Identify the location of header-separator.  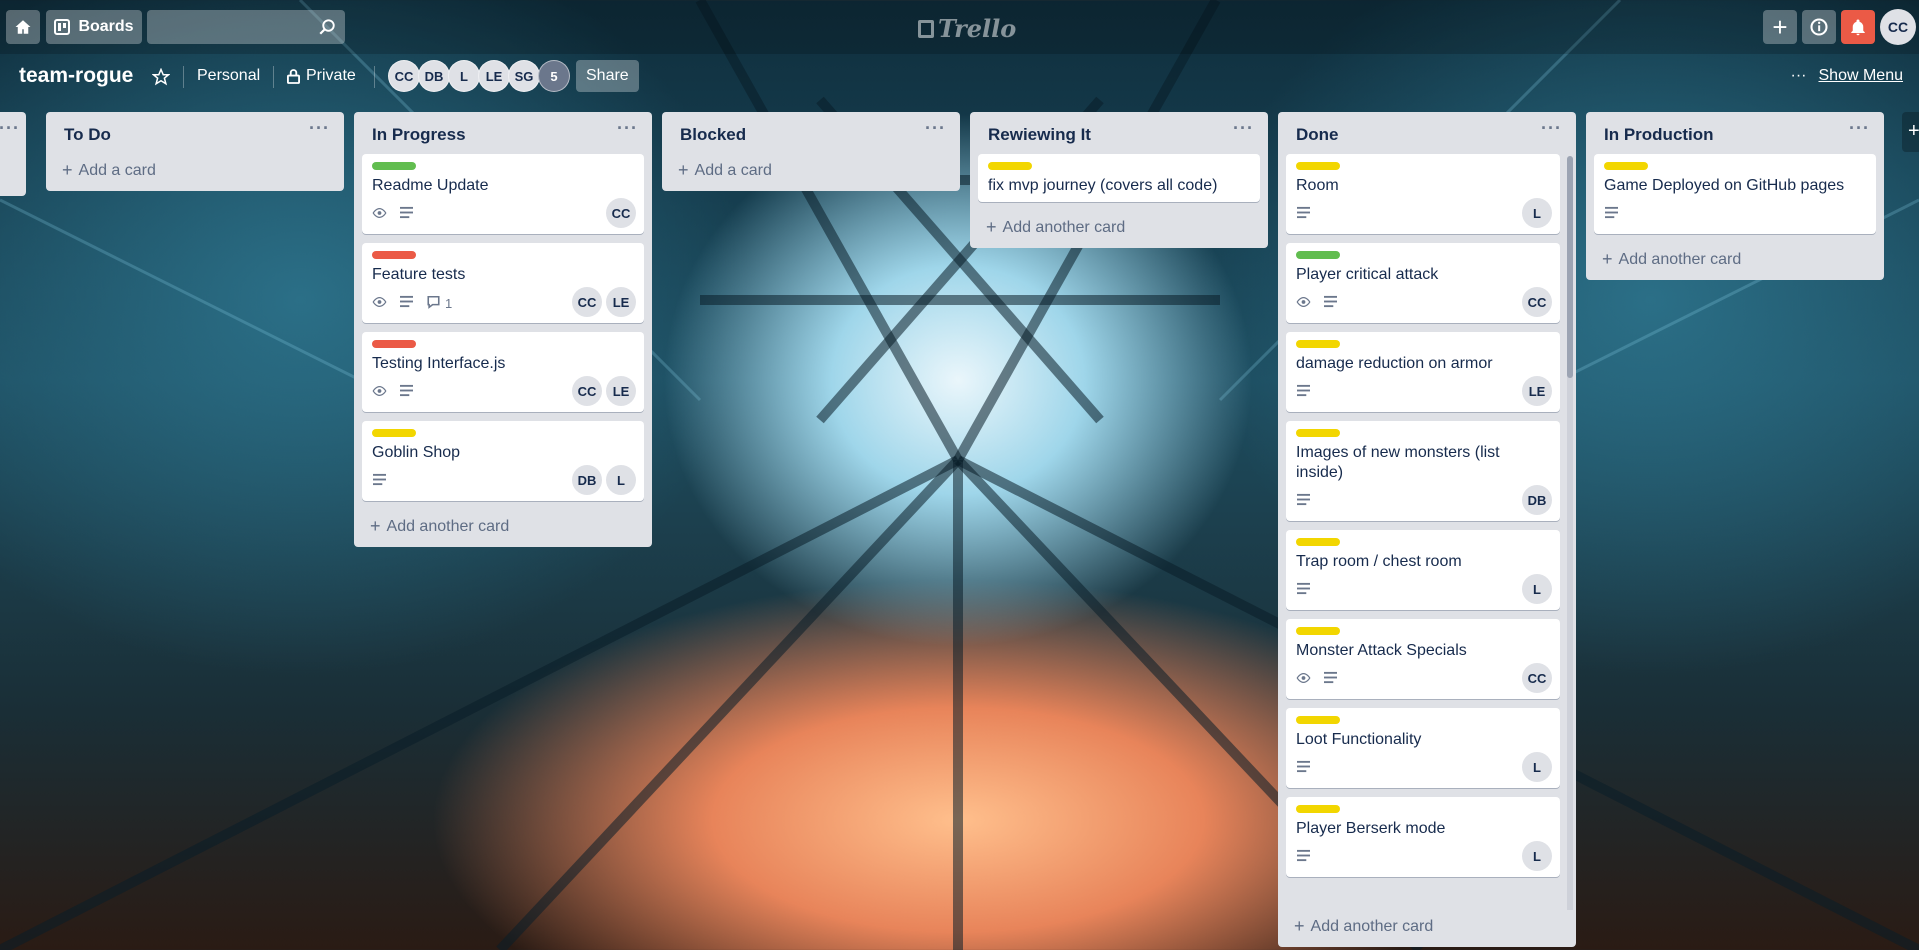
(183, 77).